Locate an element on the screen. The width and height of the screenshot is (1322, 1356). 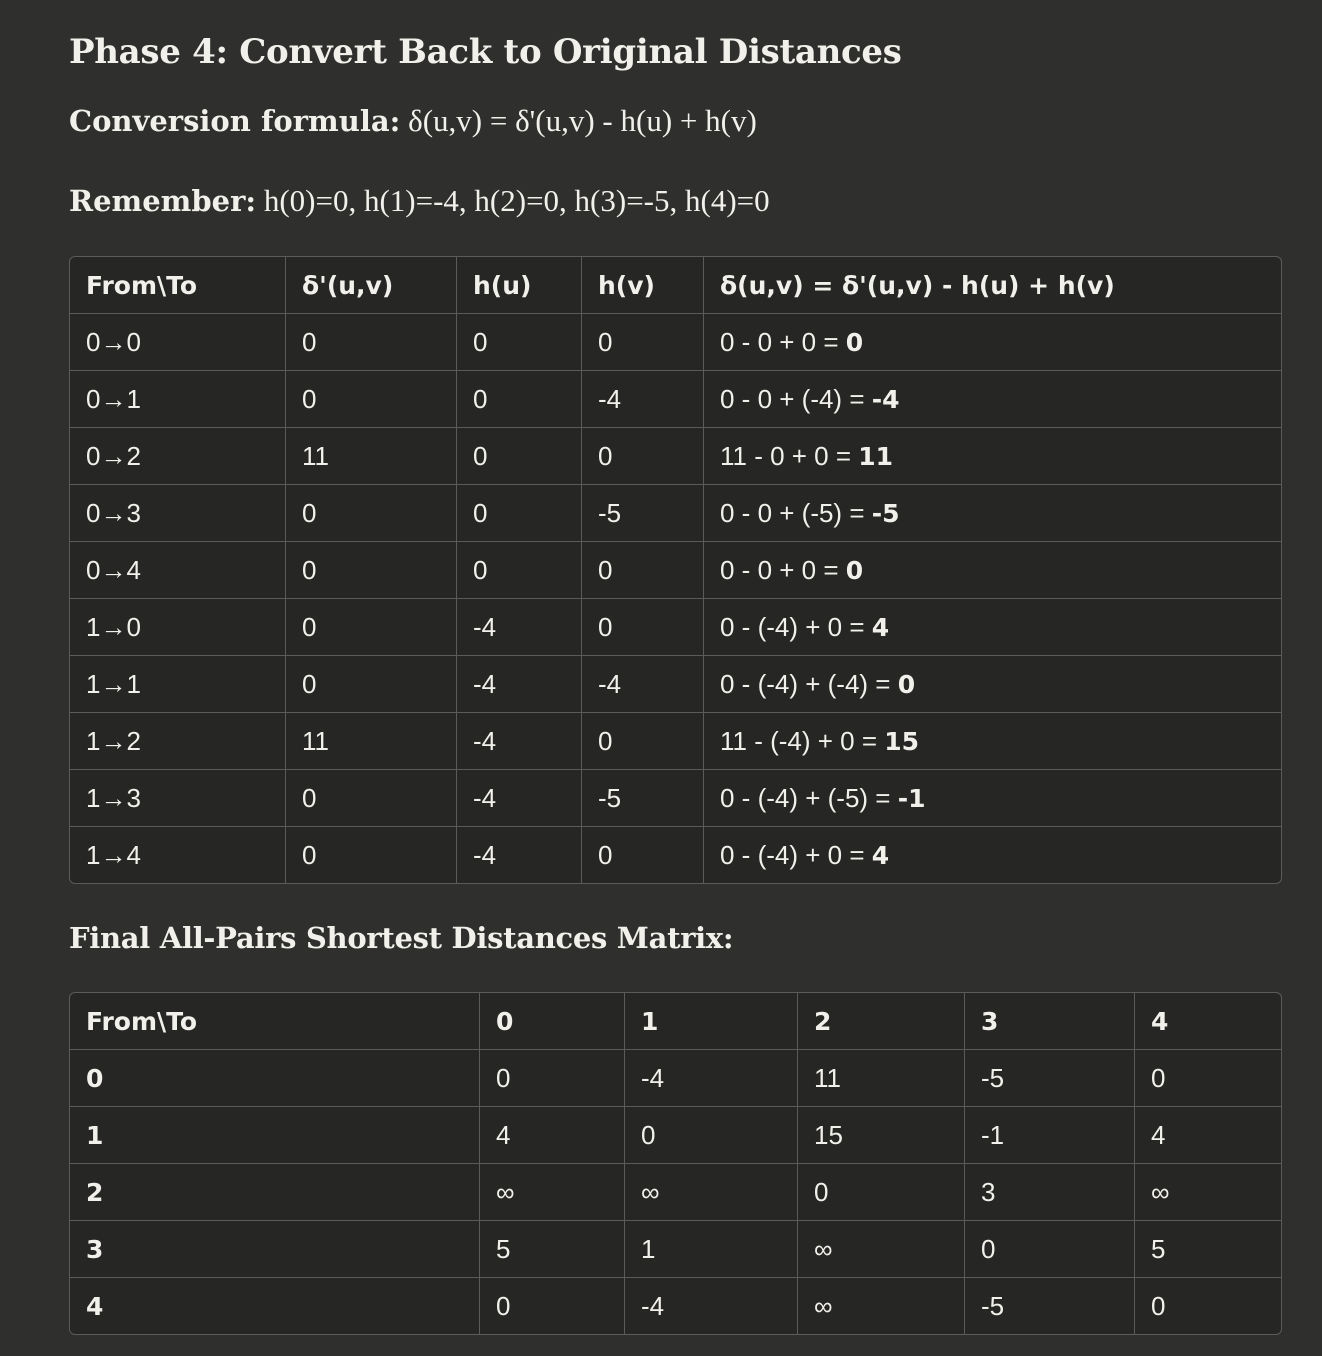
pair-cell: 1→4 is located at coordinates (178, 855).